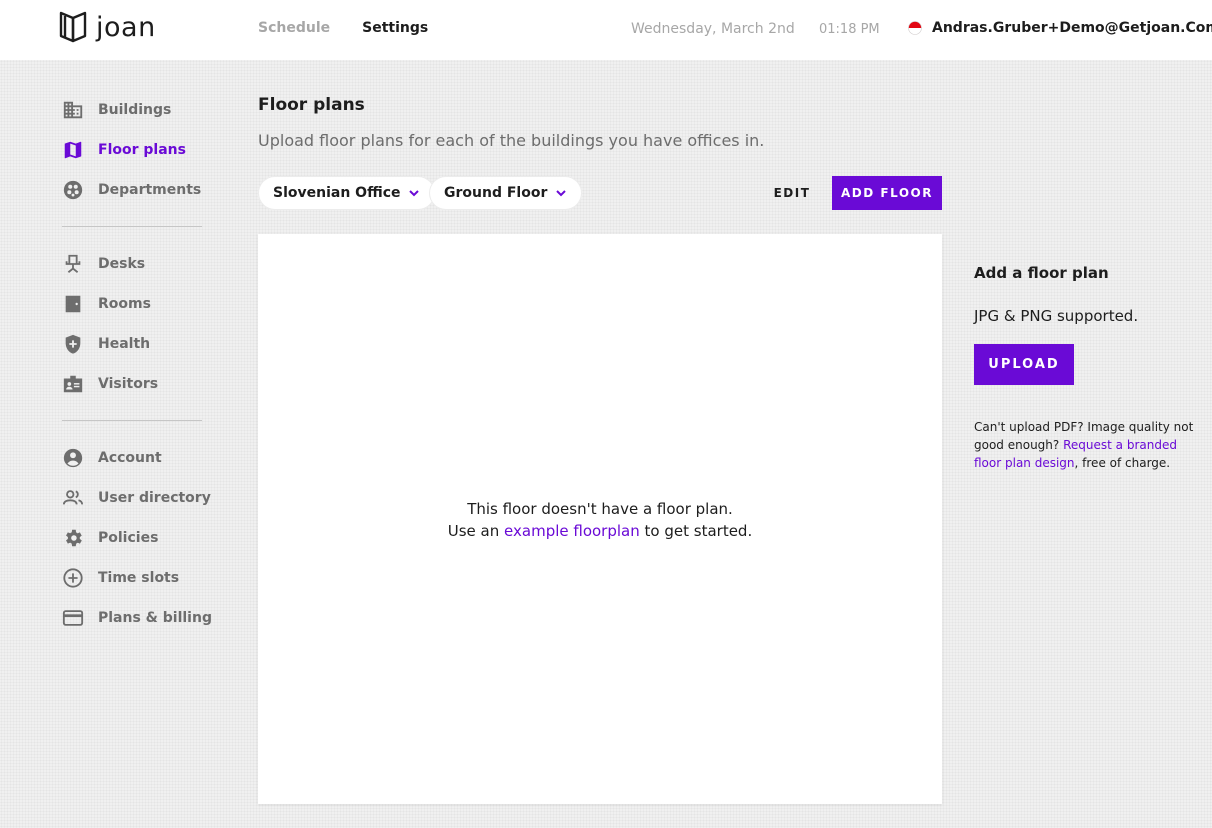 This screenshot has height=828, width=1212. I want to click on sidebar-item-label: Visitors, so click(128, 384).